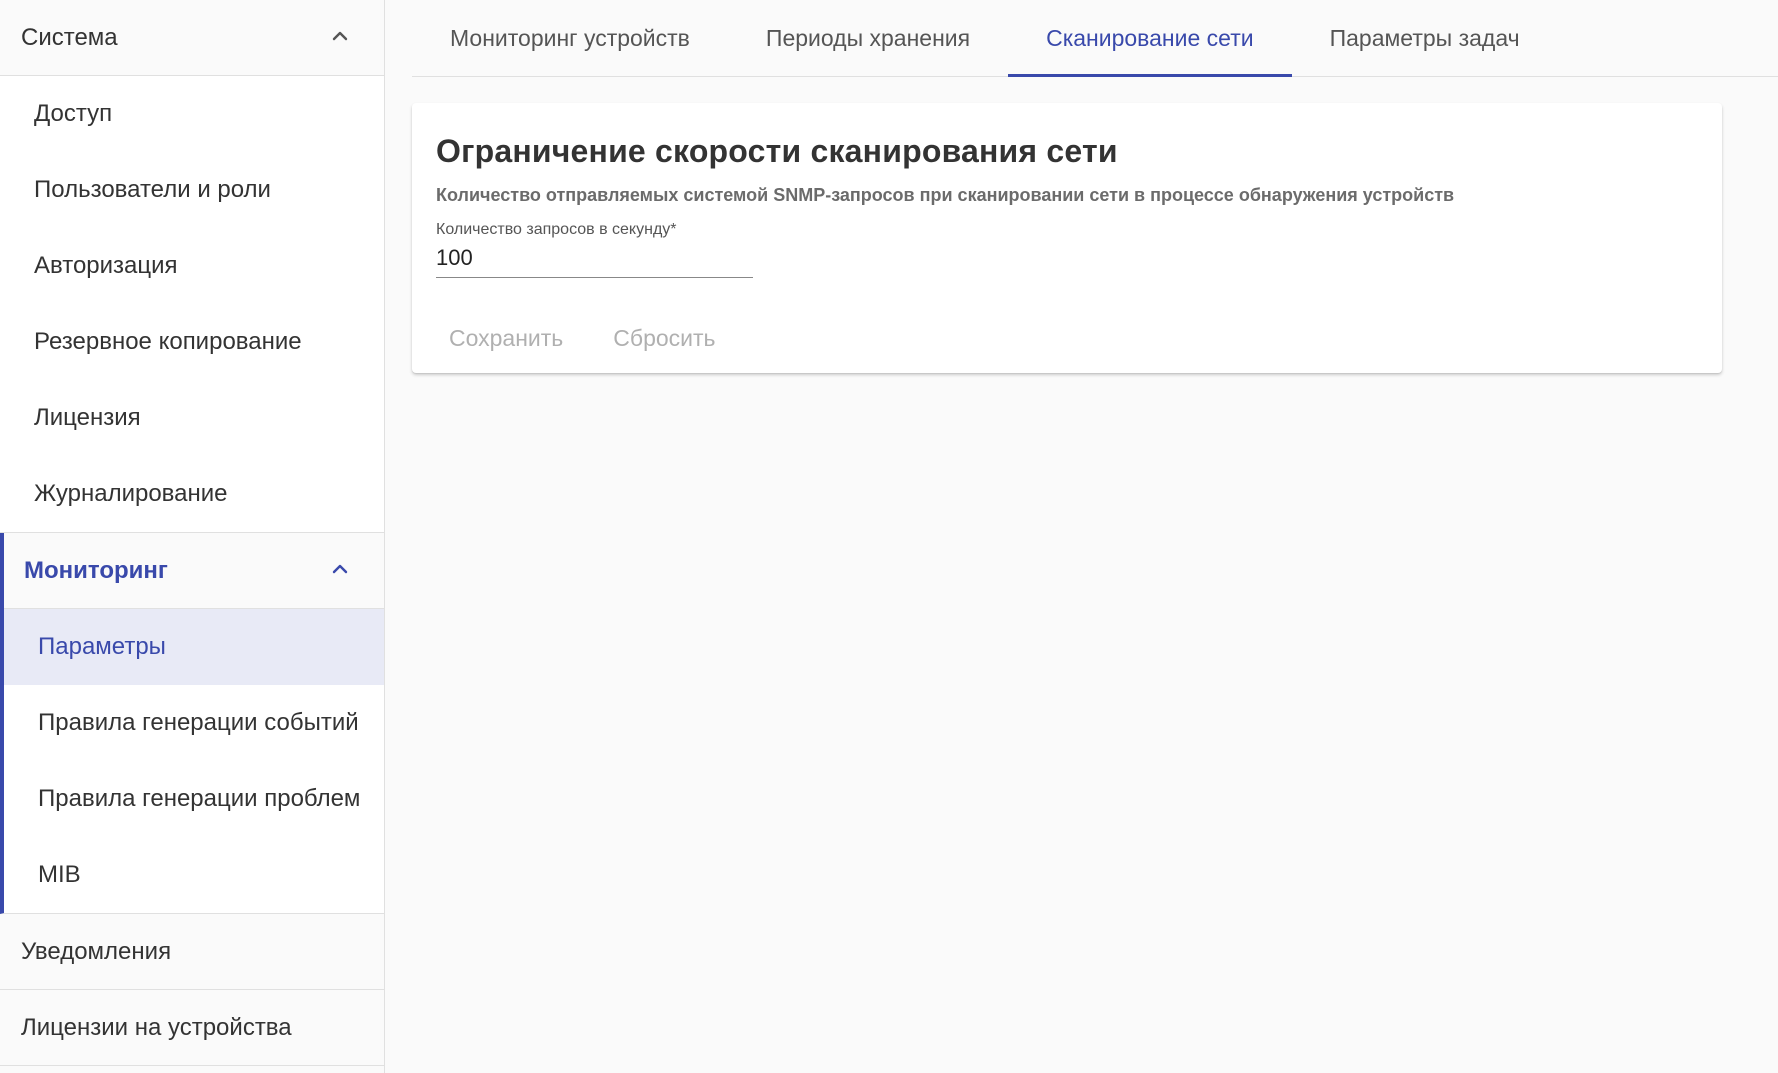 The height and width of the screenshot is (1073, 1778). I want to click on sidebar-section-system: Система, so click(192, 38).